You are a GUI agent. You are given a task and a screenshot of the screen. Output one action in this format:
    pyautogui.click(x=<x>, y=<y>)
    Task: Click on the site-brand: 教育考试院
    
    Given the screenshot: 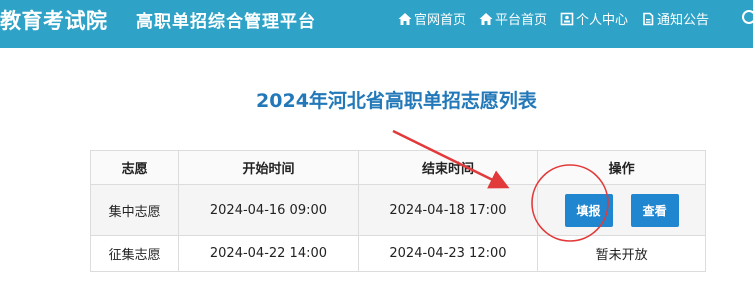 What is the action you would take?
    pyautogui.click(x=54, y=20)
    